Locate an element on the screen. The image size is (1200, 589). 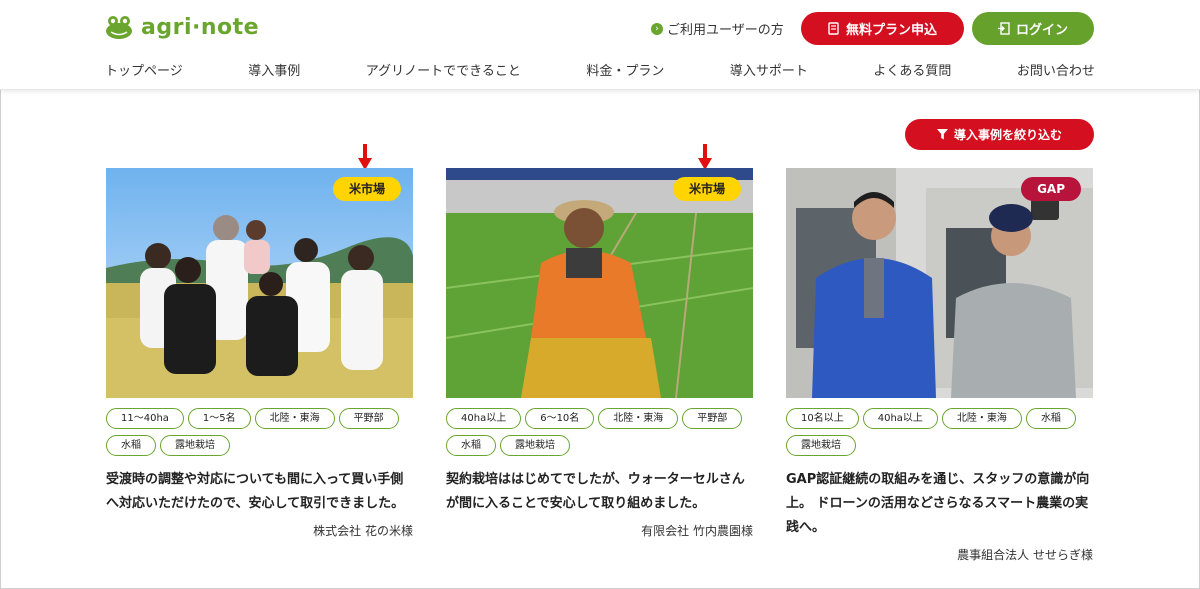
free-plan-signup-button: 無料プラン申込 is located at coordinates (882, 28).